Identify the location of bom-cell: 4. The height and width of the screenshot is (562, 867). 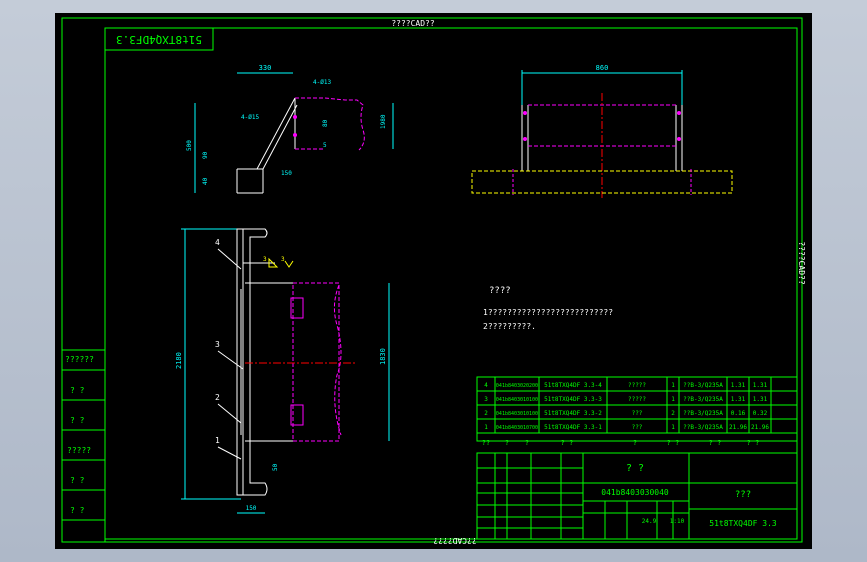
(486, 385).